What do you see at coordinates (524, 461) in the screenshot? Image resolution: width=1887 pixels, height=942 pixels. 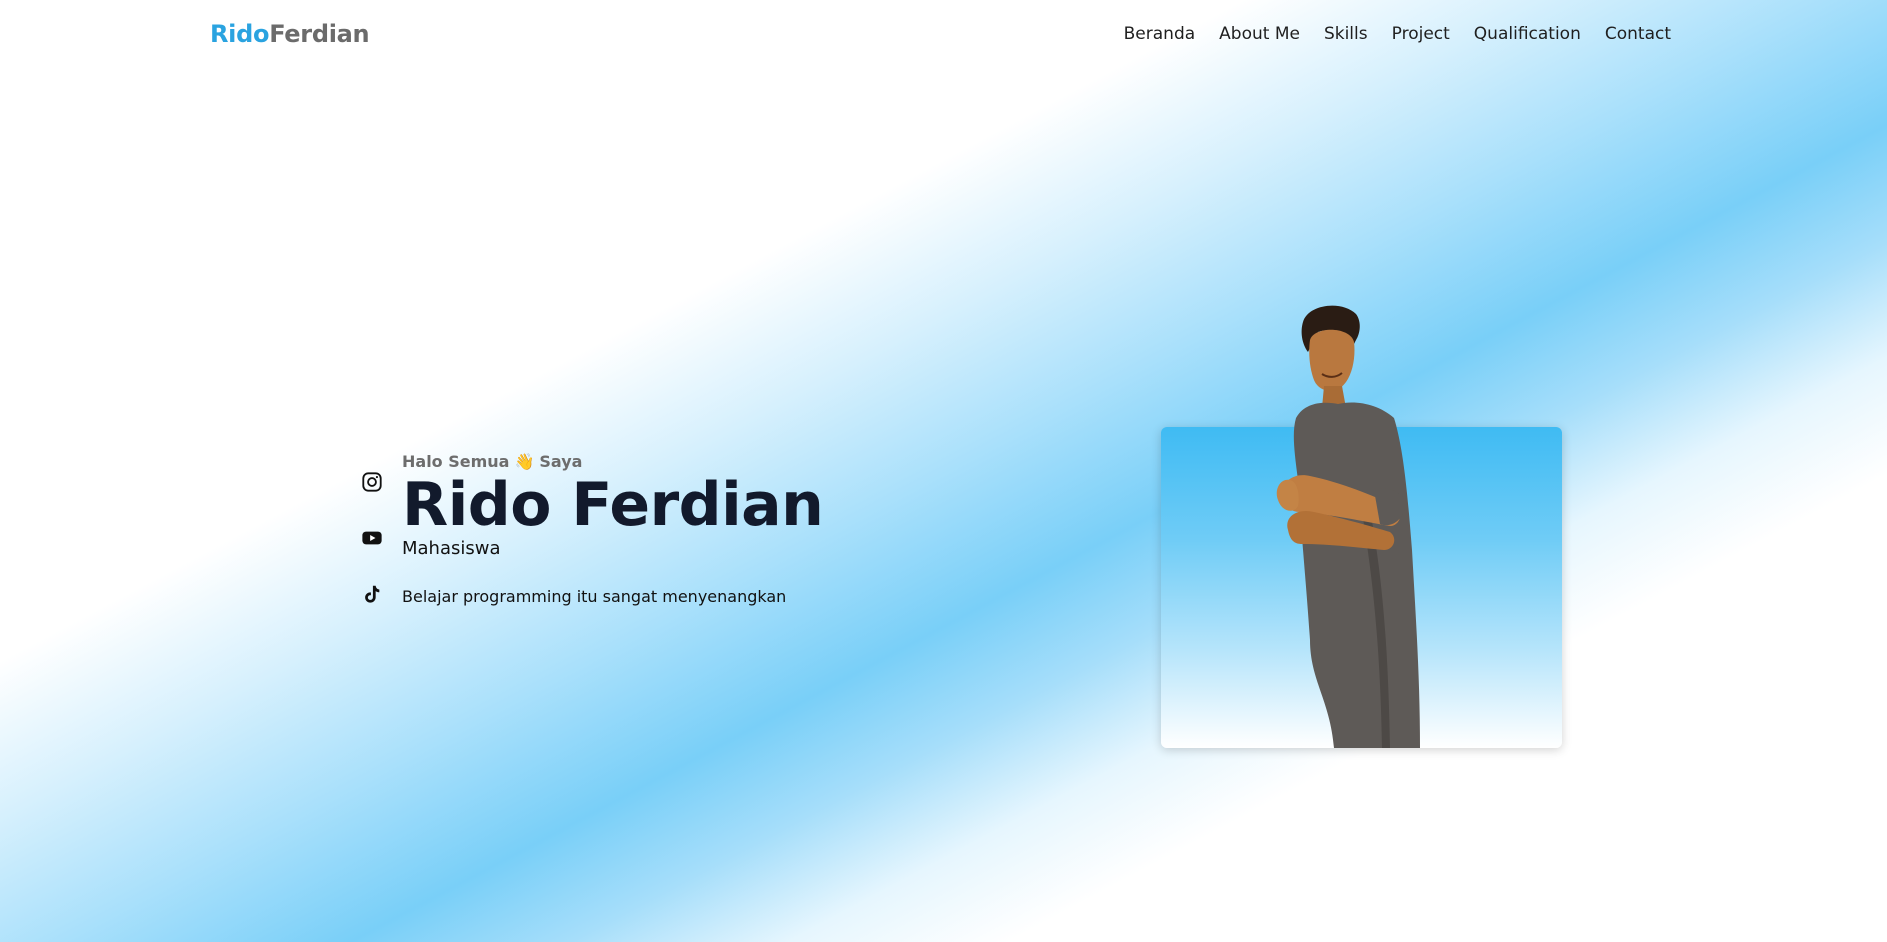 I see `waving-hand-icon: 👋` at bounding box center [524, 461].